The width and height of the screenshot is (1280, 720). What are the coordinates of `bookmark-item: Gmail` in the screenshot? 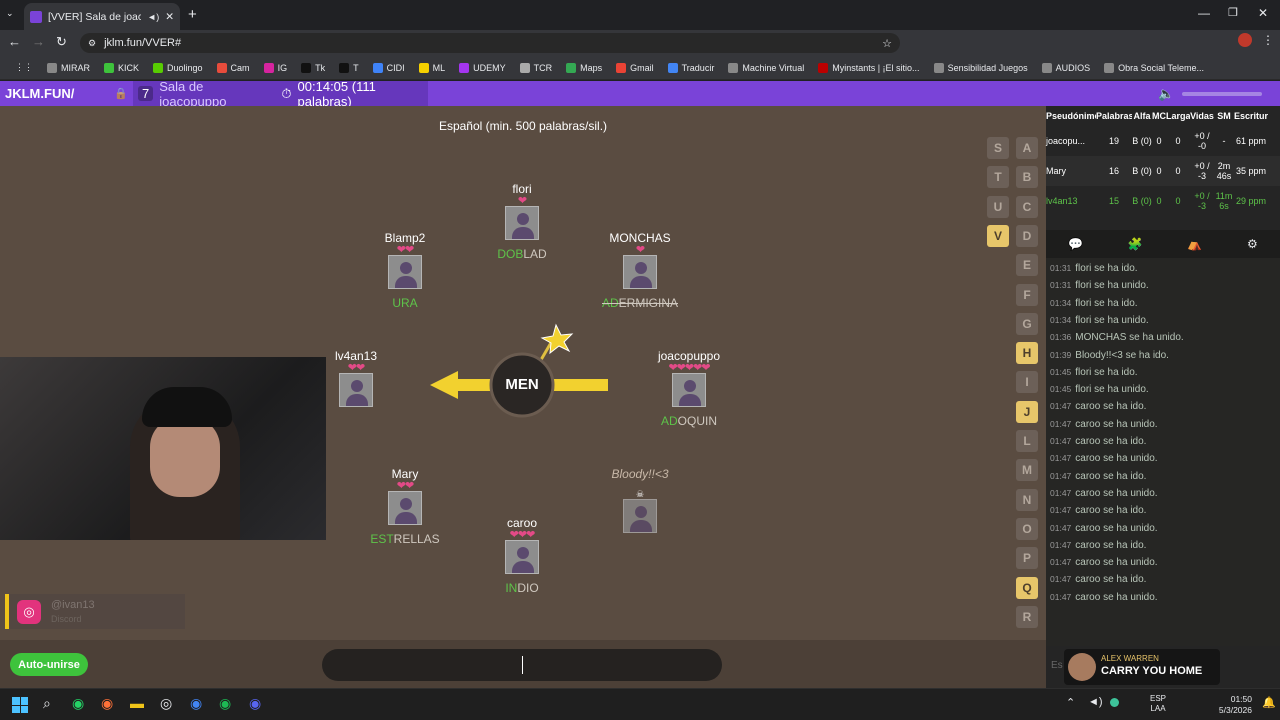 It's located at (635, 67).